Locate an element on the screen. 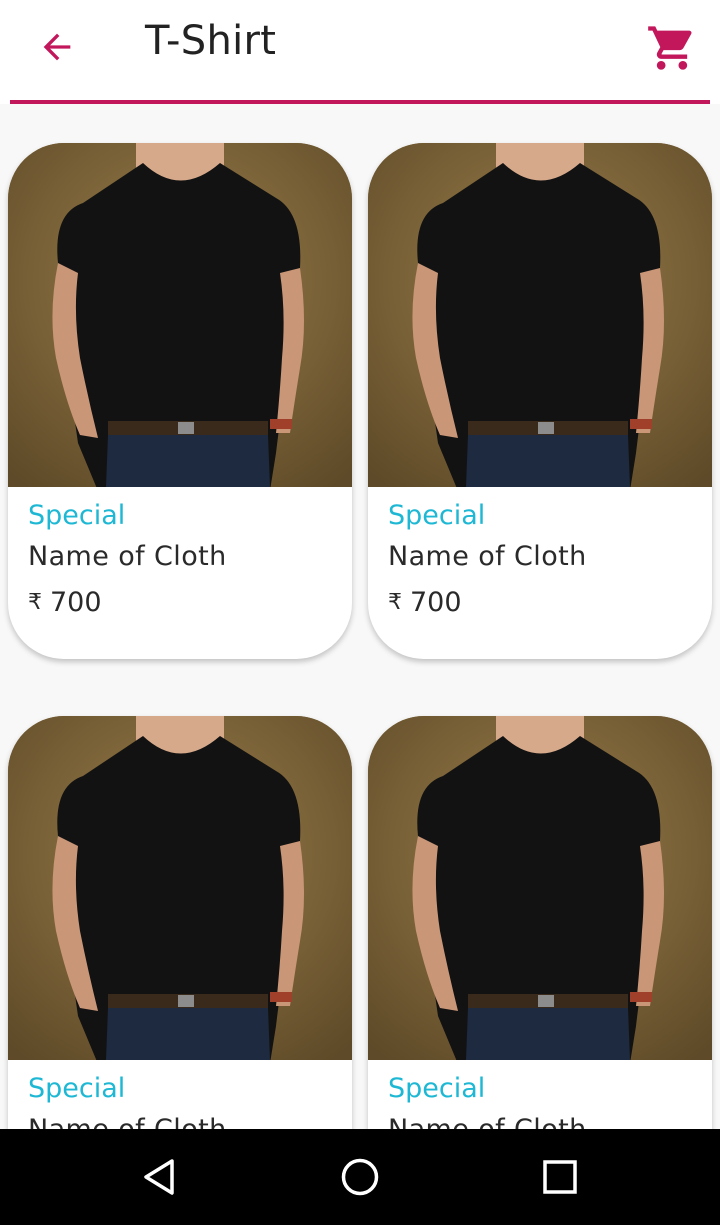 Image resolution: width=720 pixels, height=1225 pixels. system-navigation-bar is located at coordinates (360, 1177).